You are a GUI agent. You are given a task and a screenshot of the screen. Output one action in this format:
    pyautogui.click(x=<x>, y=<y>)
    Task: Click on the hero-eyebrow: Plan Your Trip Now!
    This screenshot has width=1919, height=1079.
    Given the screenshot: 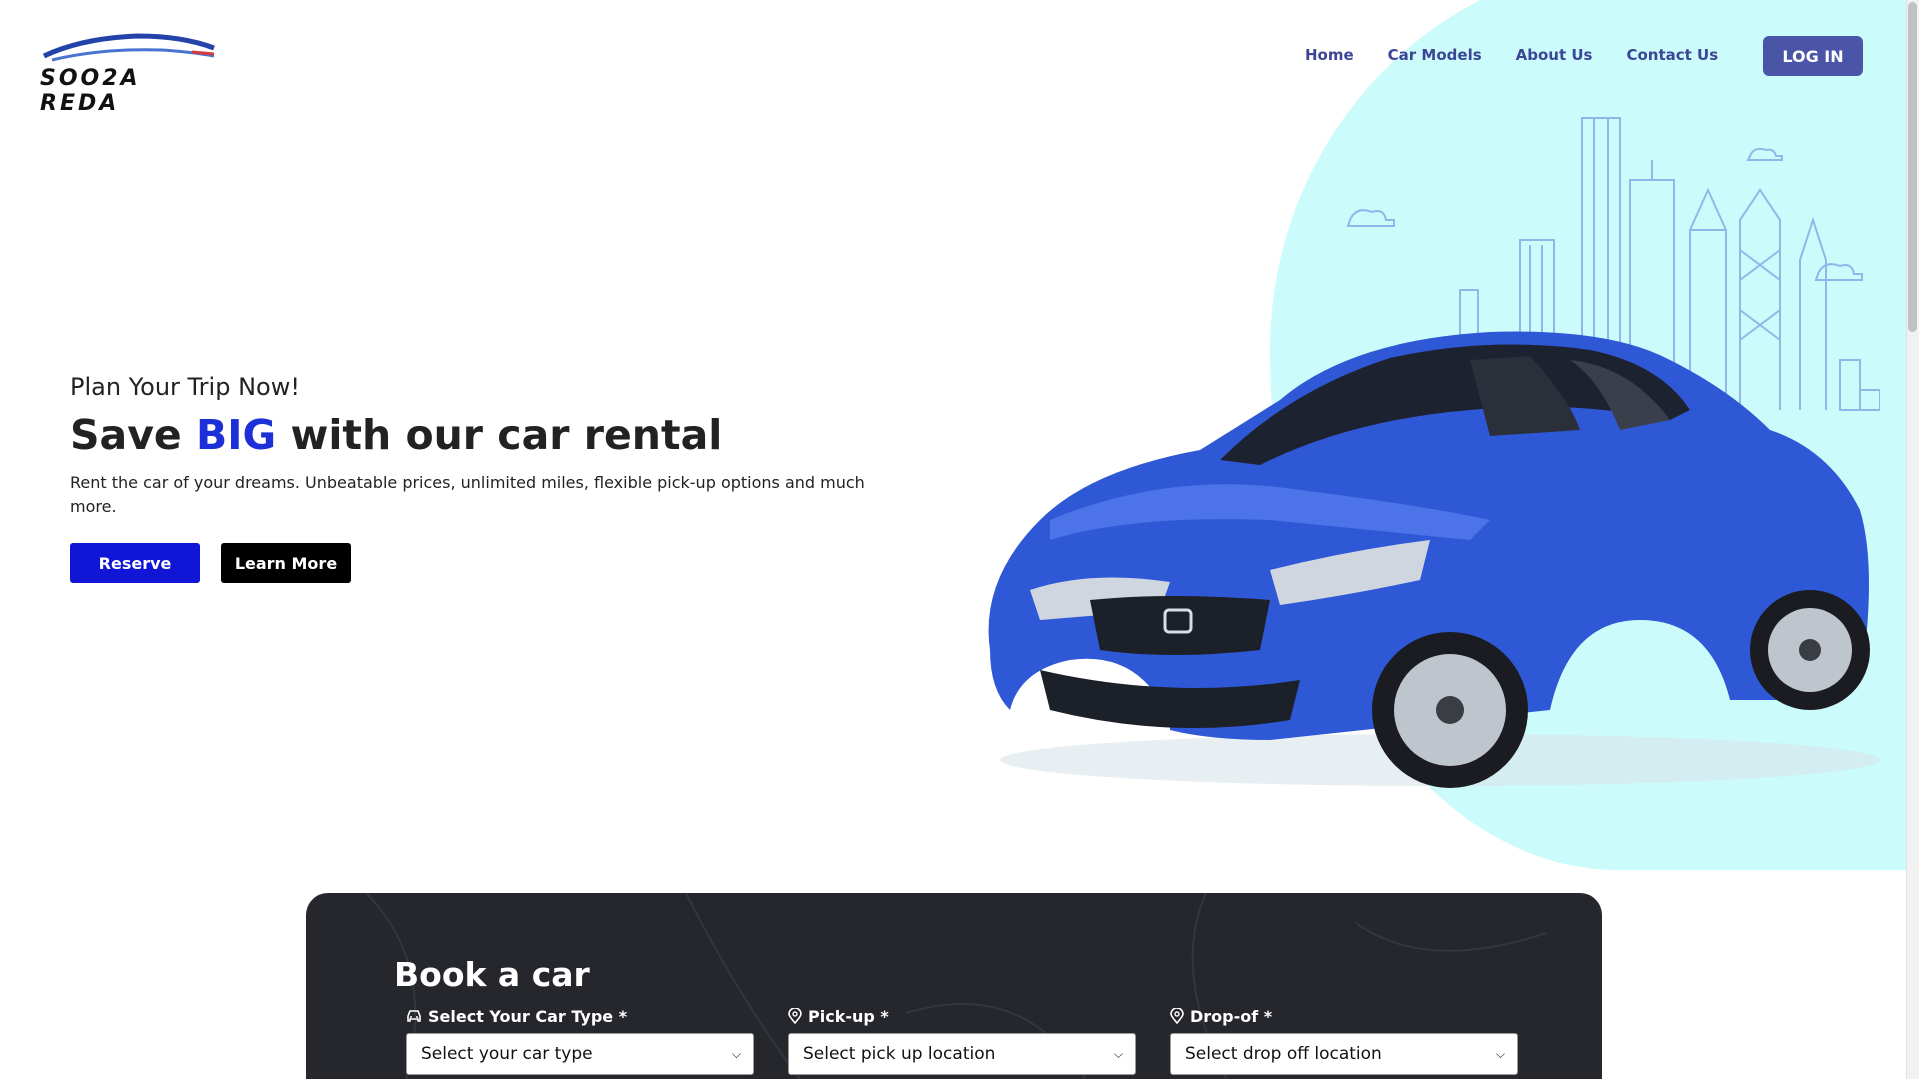 What is the action you would take?
    pyautogui.click(x=185, y=387)
    